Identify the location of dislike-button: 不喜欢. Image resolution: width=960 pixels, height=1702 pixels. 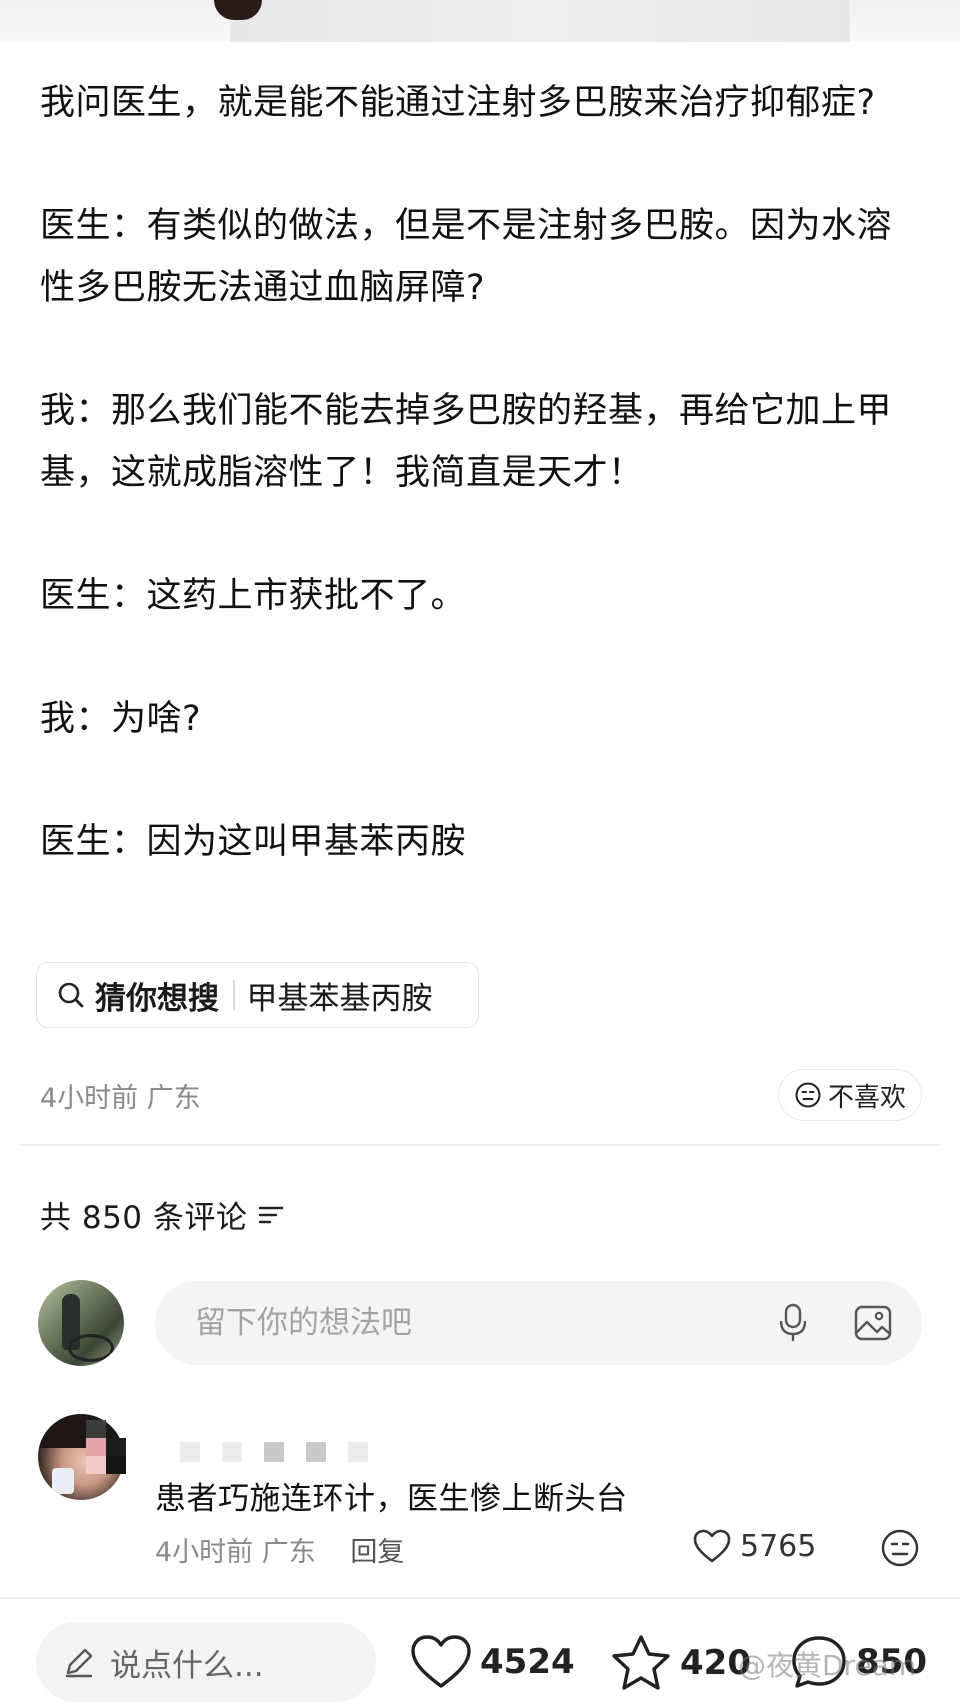
(850, 1095).